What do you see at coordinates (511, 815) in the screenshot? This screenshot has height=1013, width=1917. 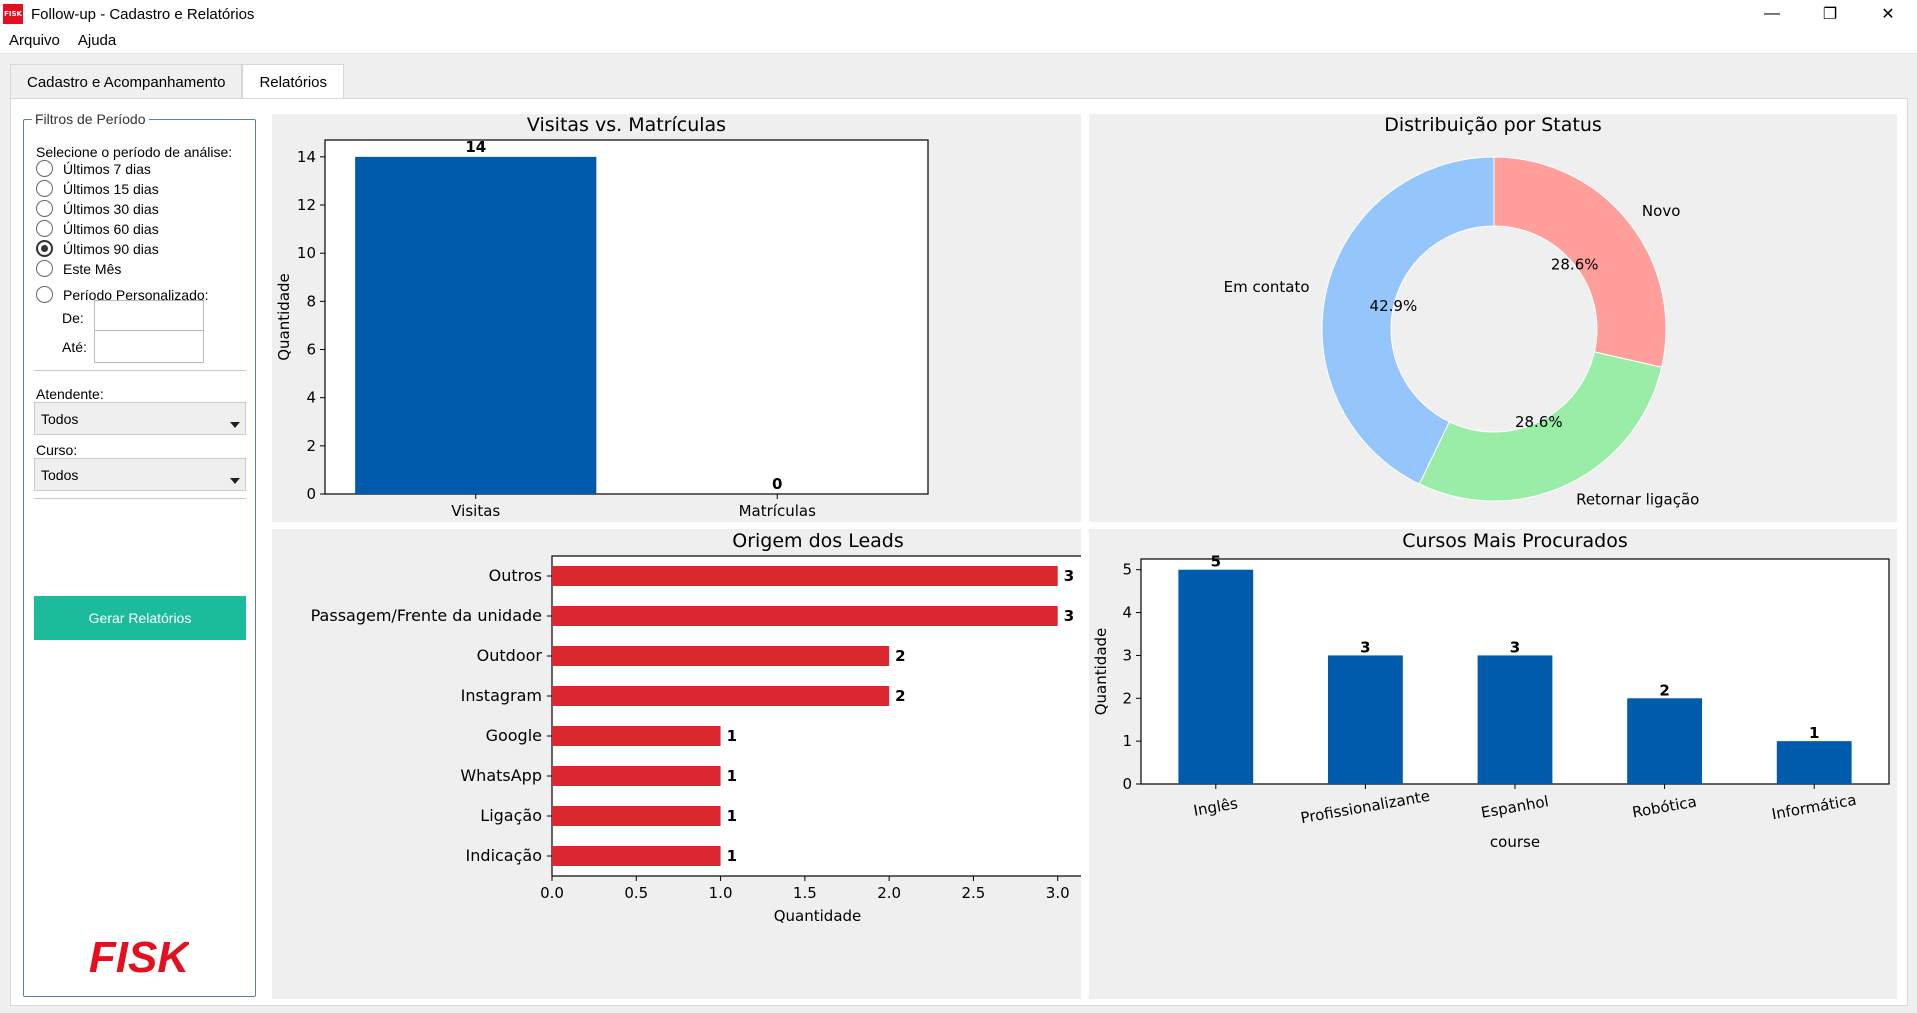 I see `y-tick-label: Ligação` at bounding box center [511, 815].